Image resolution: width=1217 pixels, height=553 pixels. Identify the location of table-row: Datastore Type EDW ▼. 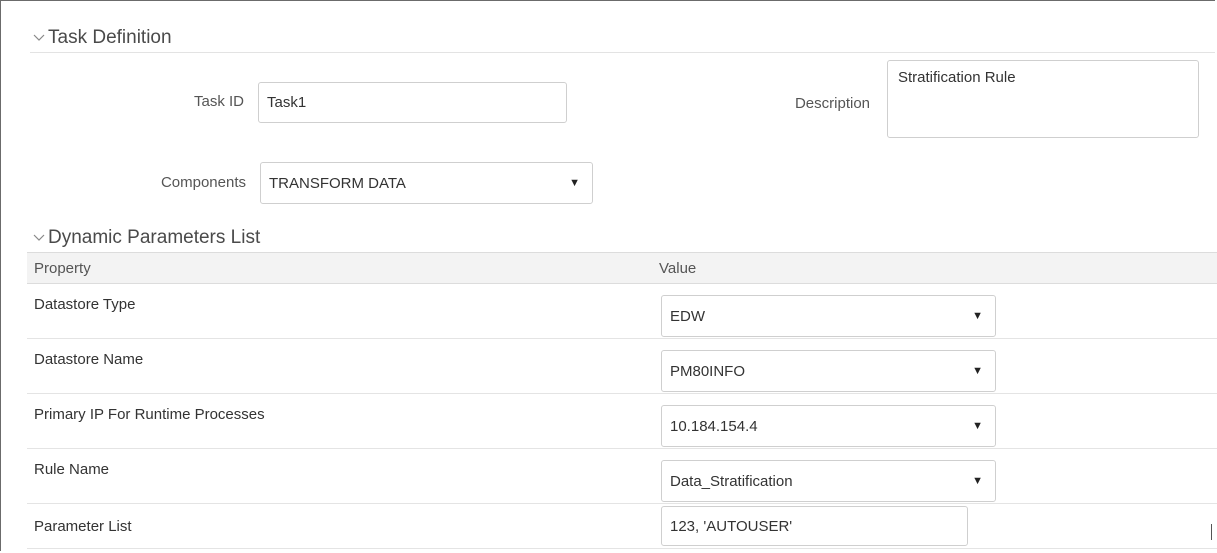
(622, 311).